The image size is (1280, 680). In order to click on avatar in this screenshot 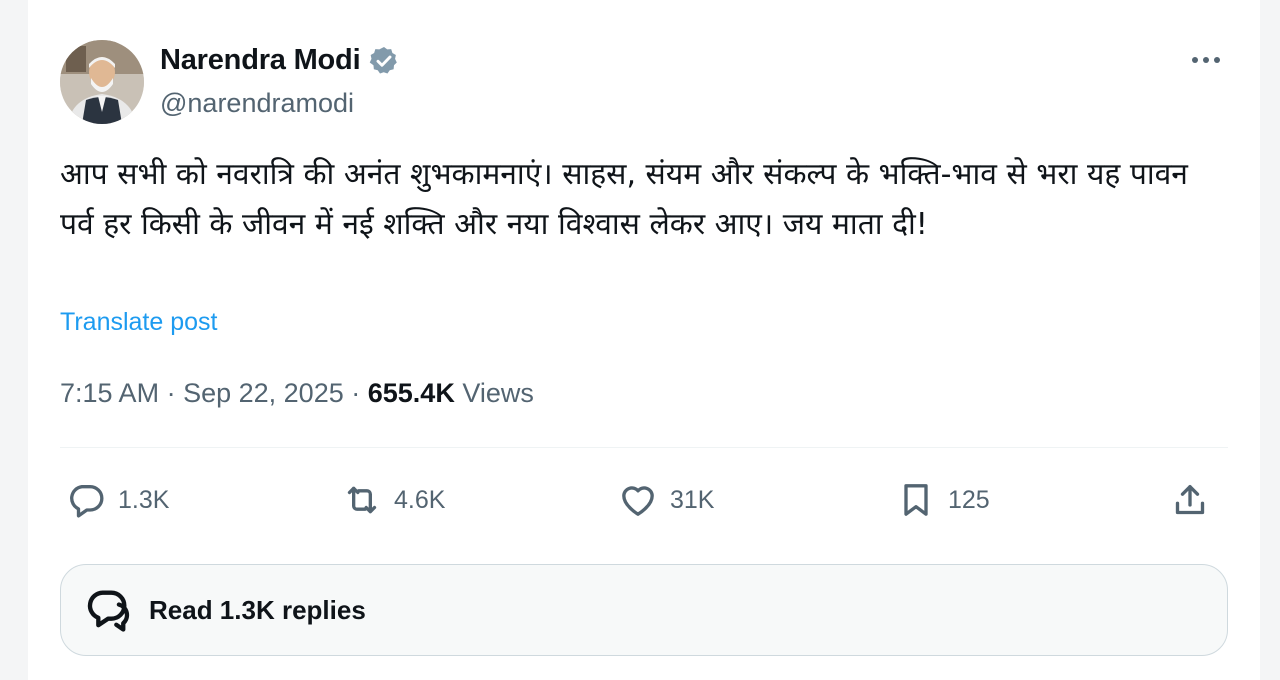, I will do `click(102, 82)`.